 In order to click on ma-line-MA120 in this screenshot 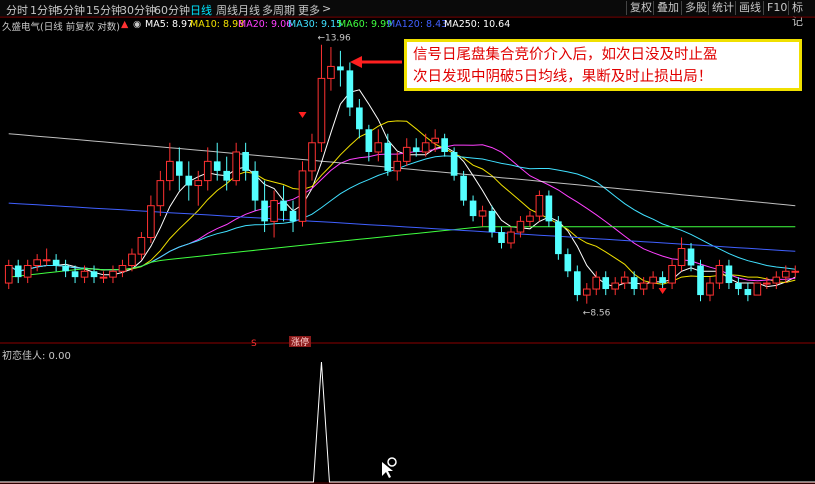, I will do `click(402, 227)`.